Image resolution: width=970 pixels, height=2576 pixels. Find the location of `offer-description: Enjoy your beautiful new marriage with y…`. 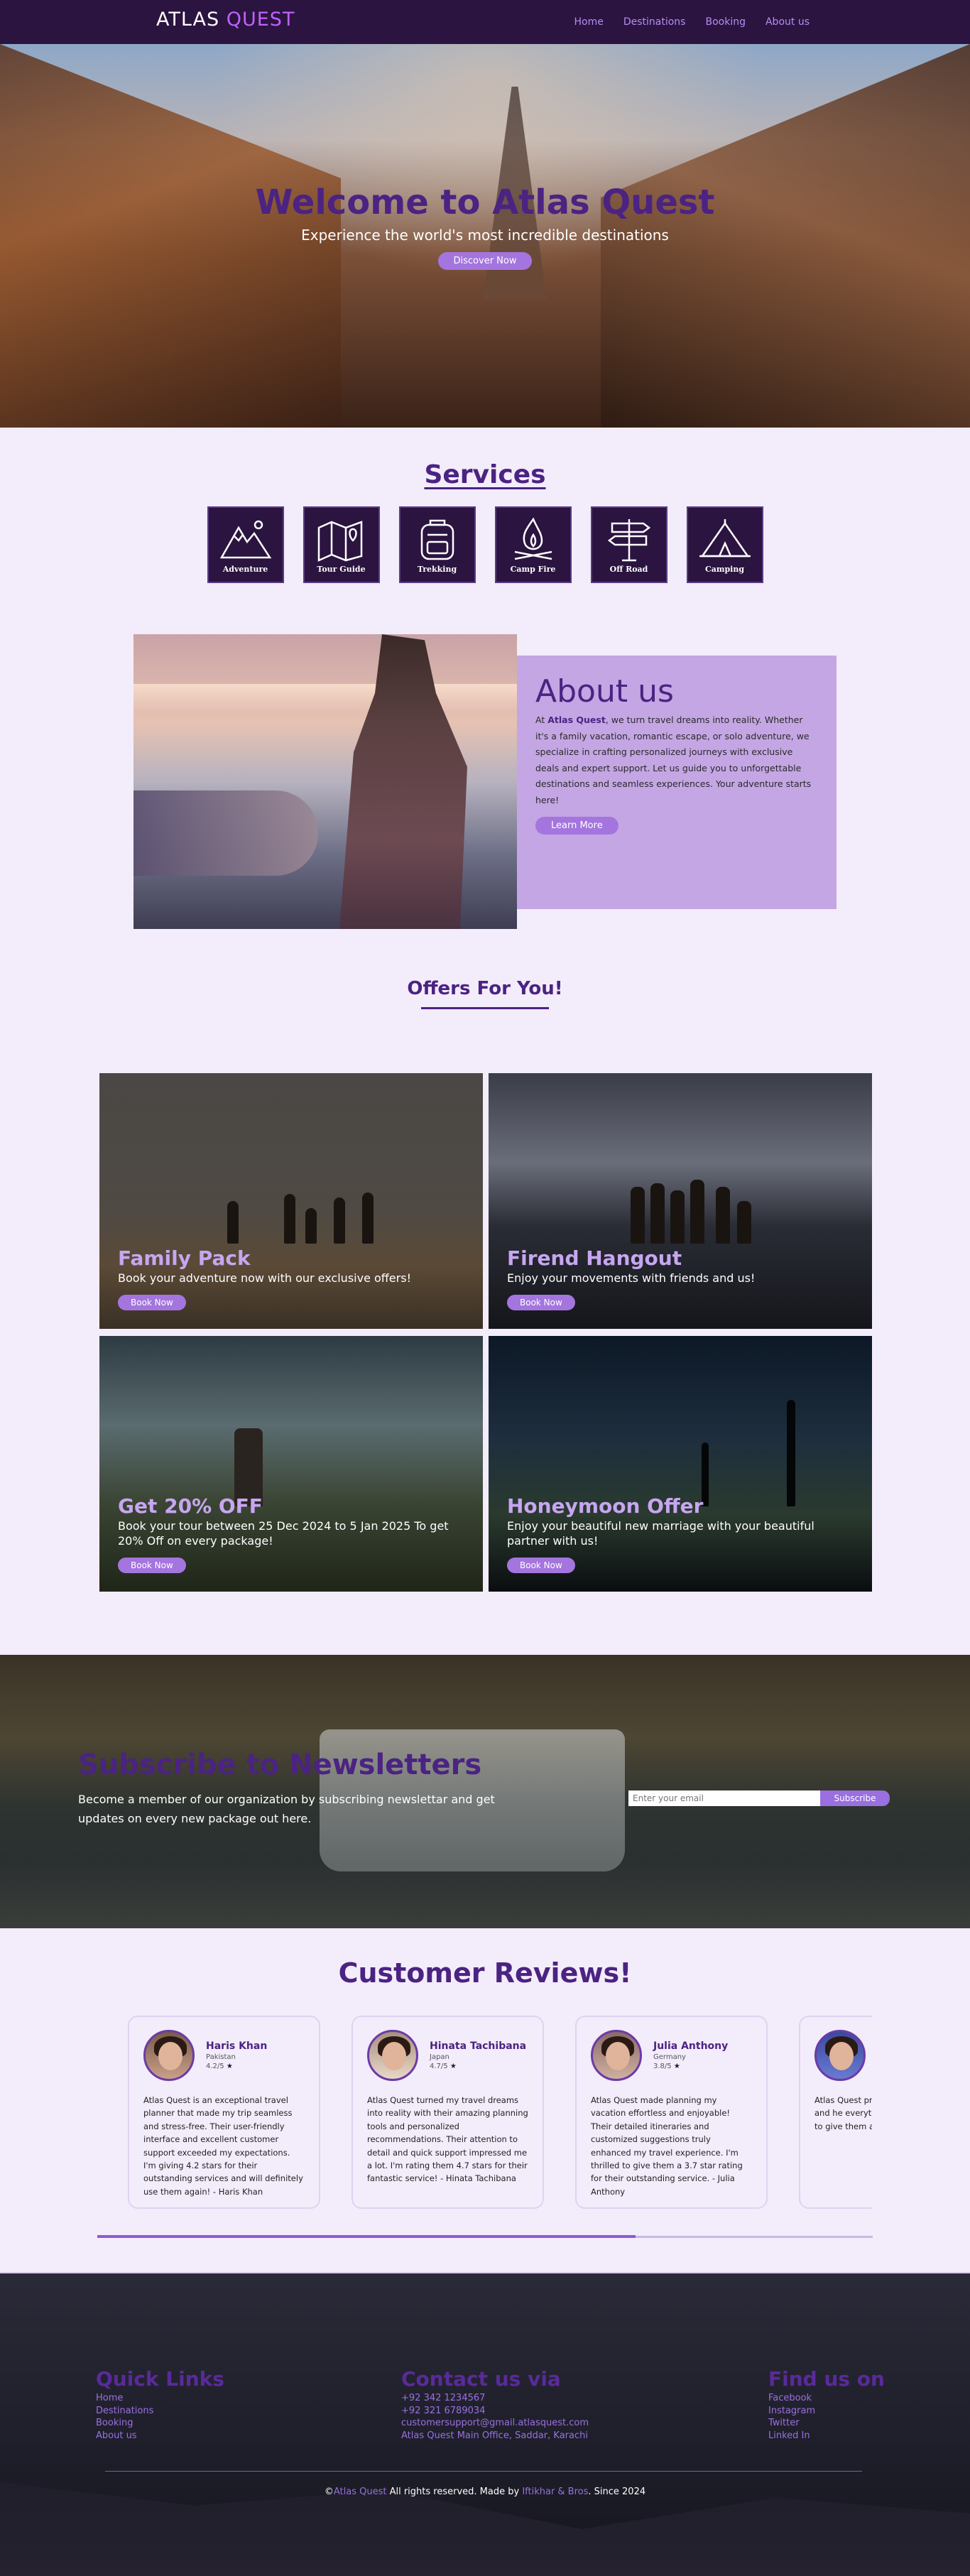

offer-description: Enjoy your beautiful new marriage with y… is located at coordinates (661, 1534).